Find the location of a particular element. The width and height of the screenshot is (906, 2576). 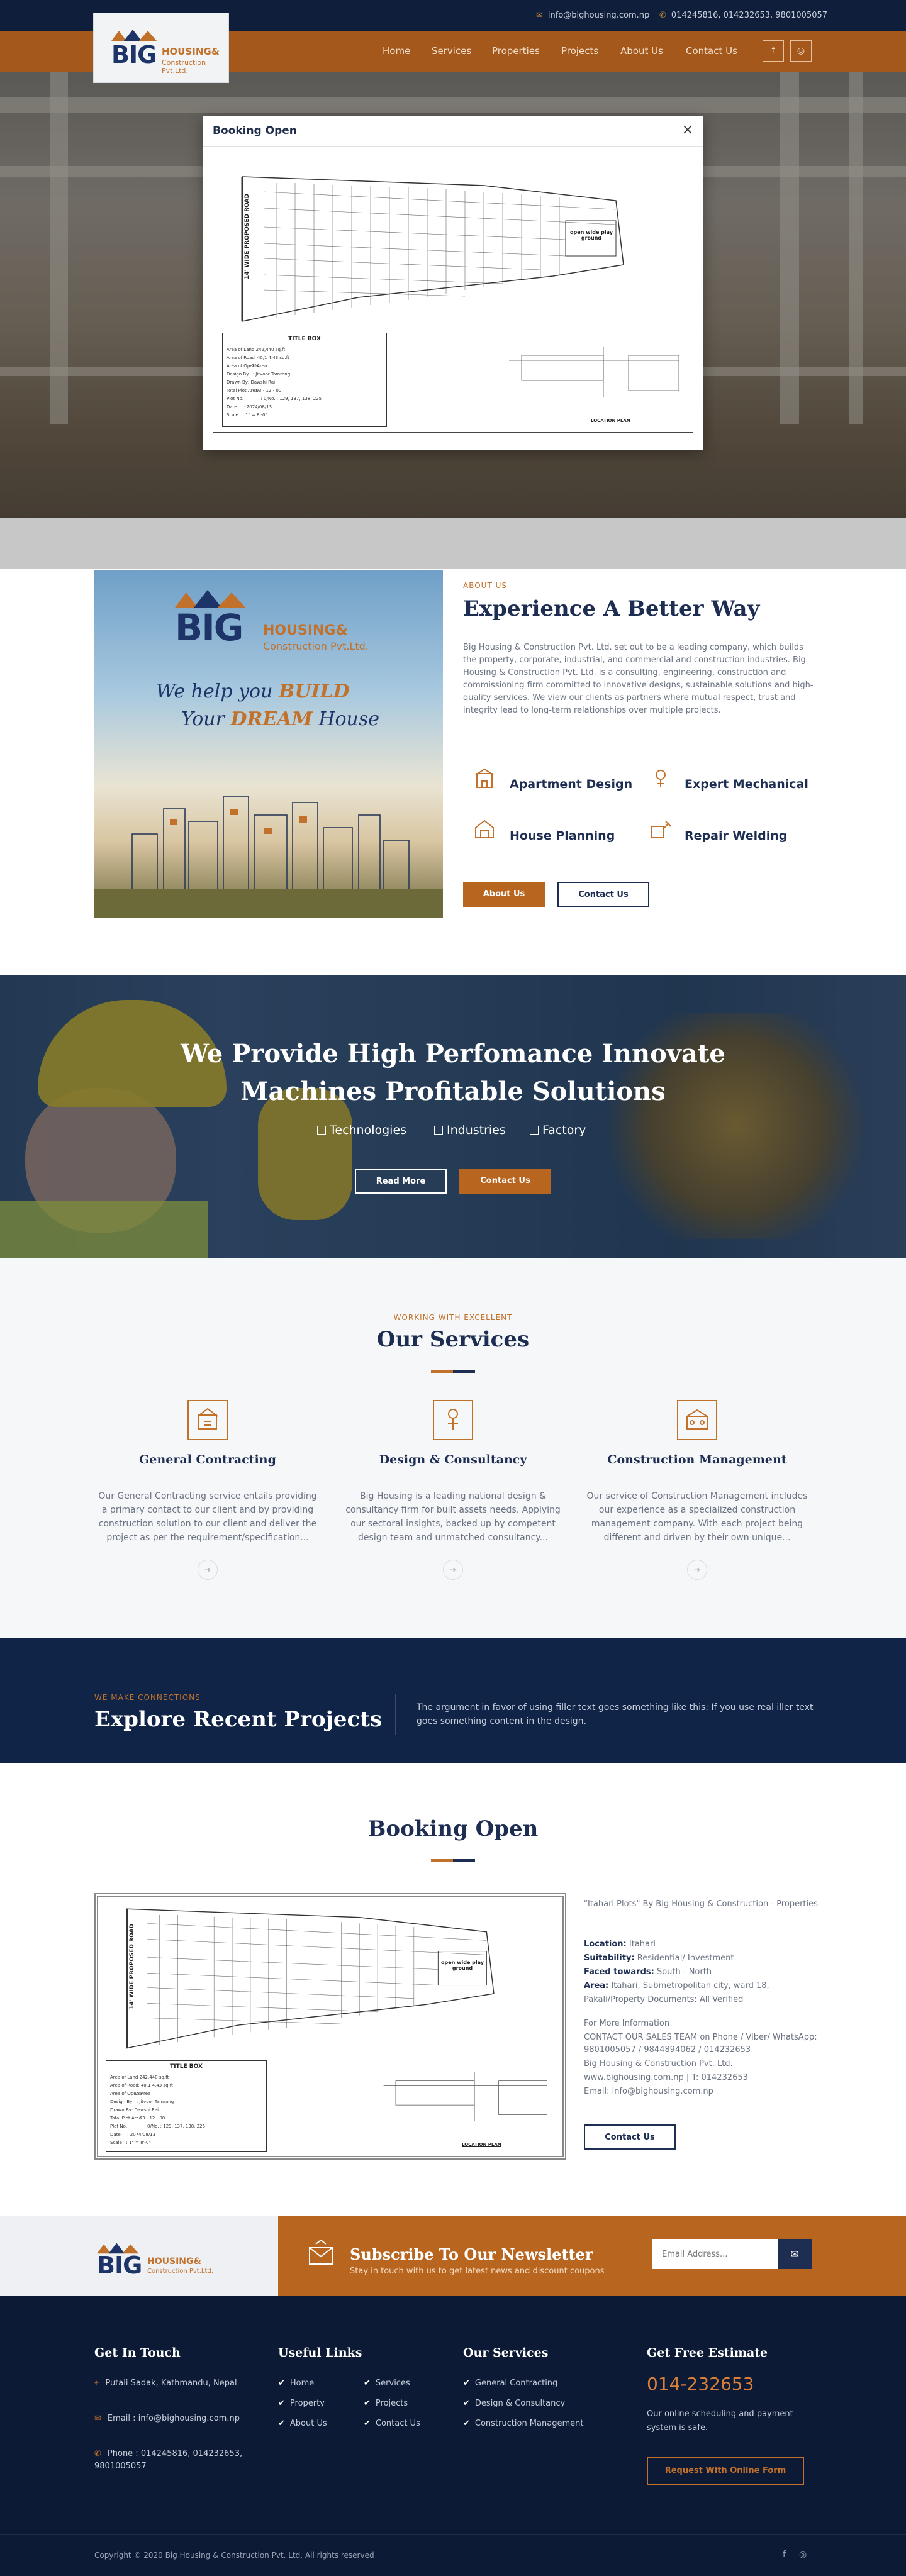

topbar-email: ✉ info@bighousing.com.np is located at coordinates (592, 15).